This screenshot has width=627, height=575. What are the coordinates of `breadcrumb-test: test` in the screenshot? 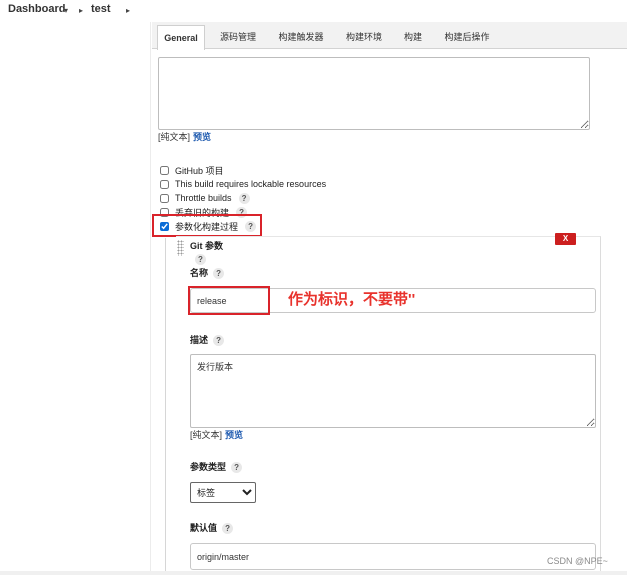 It's located at (101, 9).